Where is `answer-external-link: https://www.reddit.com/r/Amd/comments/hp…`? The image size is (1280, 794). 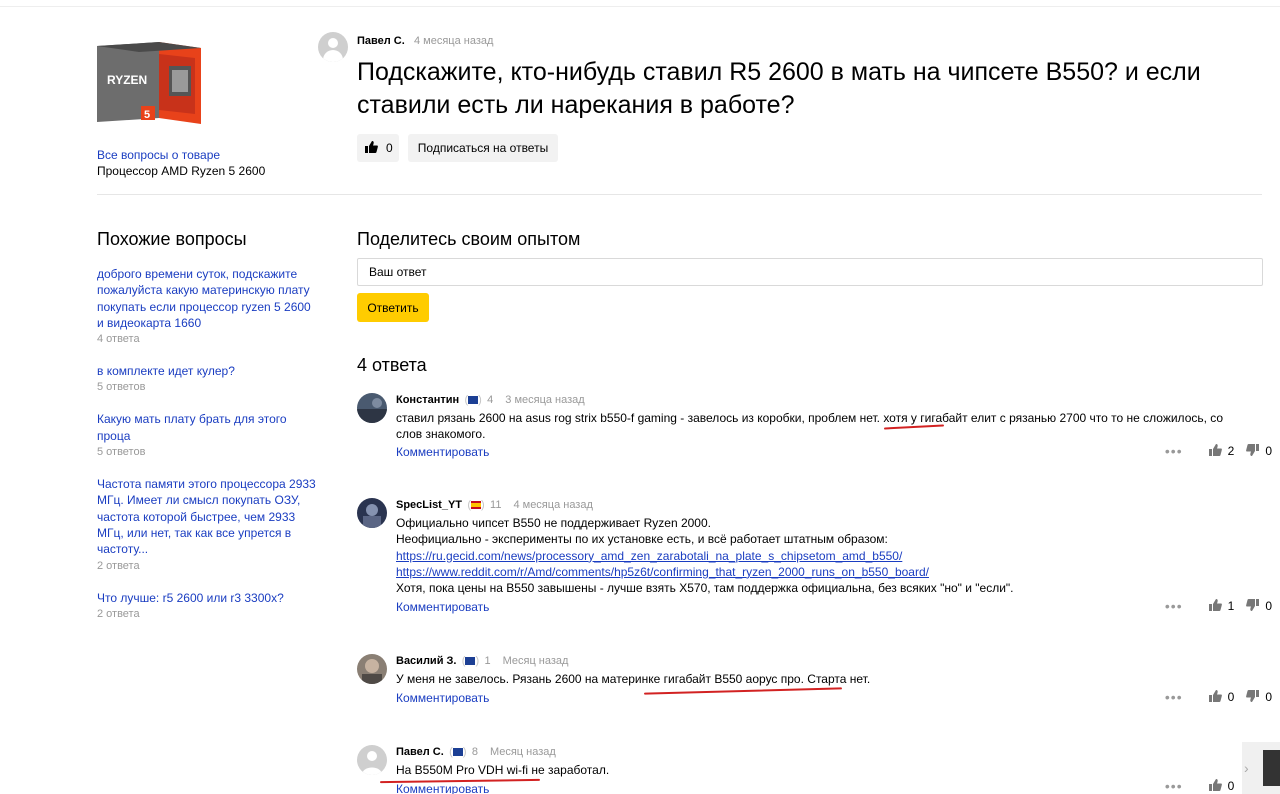 answer-external-link: https://www.reddit.com/r/Amd/comments/hp… is located at coordinates (662, 572).